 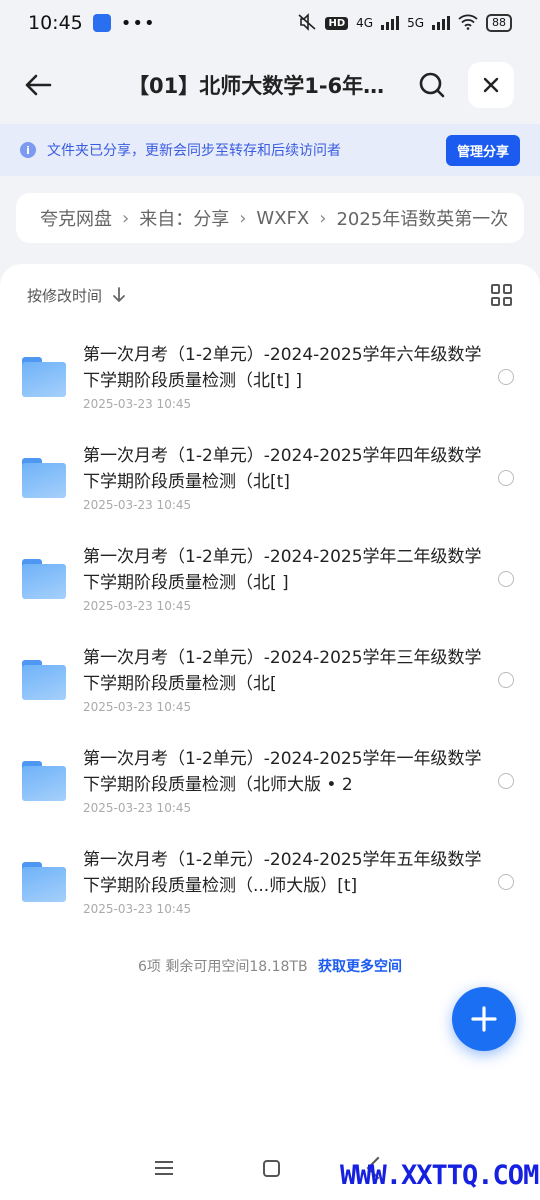 I want to click on close-icon, so click(x=491, y=85).